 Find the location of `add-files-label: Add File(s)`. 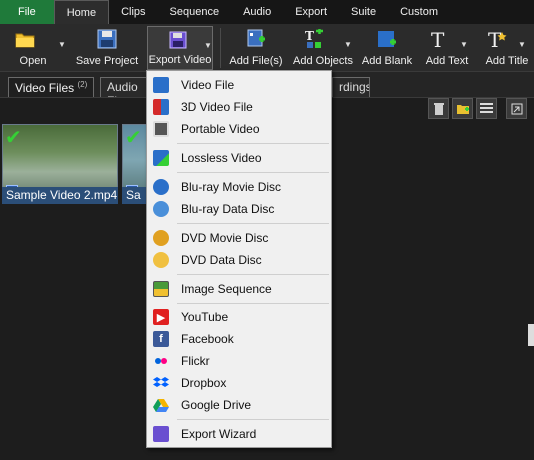

add-files-label: Add File(s) is located at coordinates (256, 61).